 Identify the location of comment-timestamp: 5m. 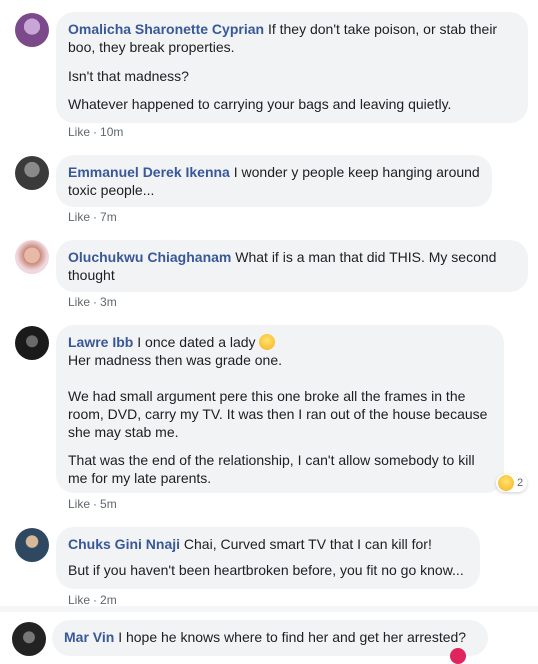
(108, 504).